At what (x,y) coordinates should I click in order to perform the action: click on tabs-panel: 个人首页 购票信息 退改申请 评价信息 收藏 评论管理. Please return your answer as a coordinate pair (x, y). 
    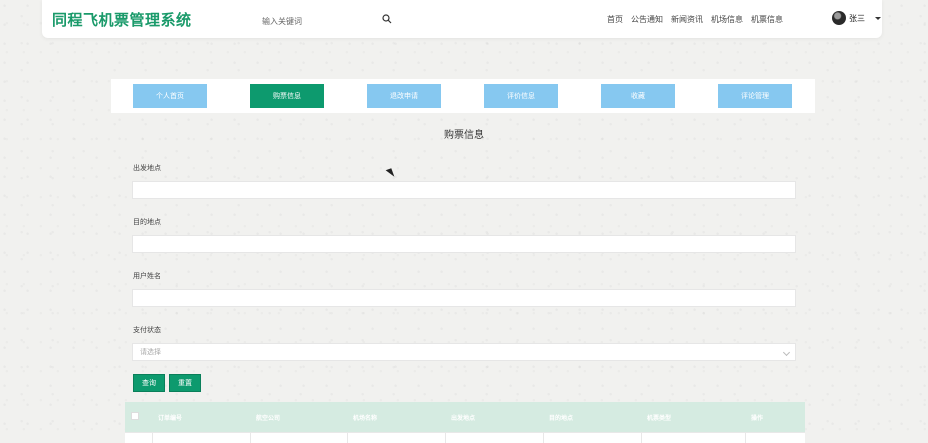
    Looking at the image, I should click on (463, 96).